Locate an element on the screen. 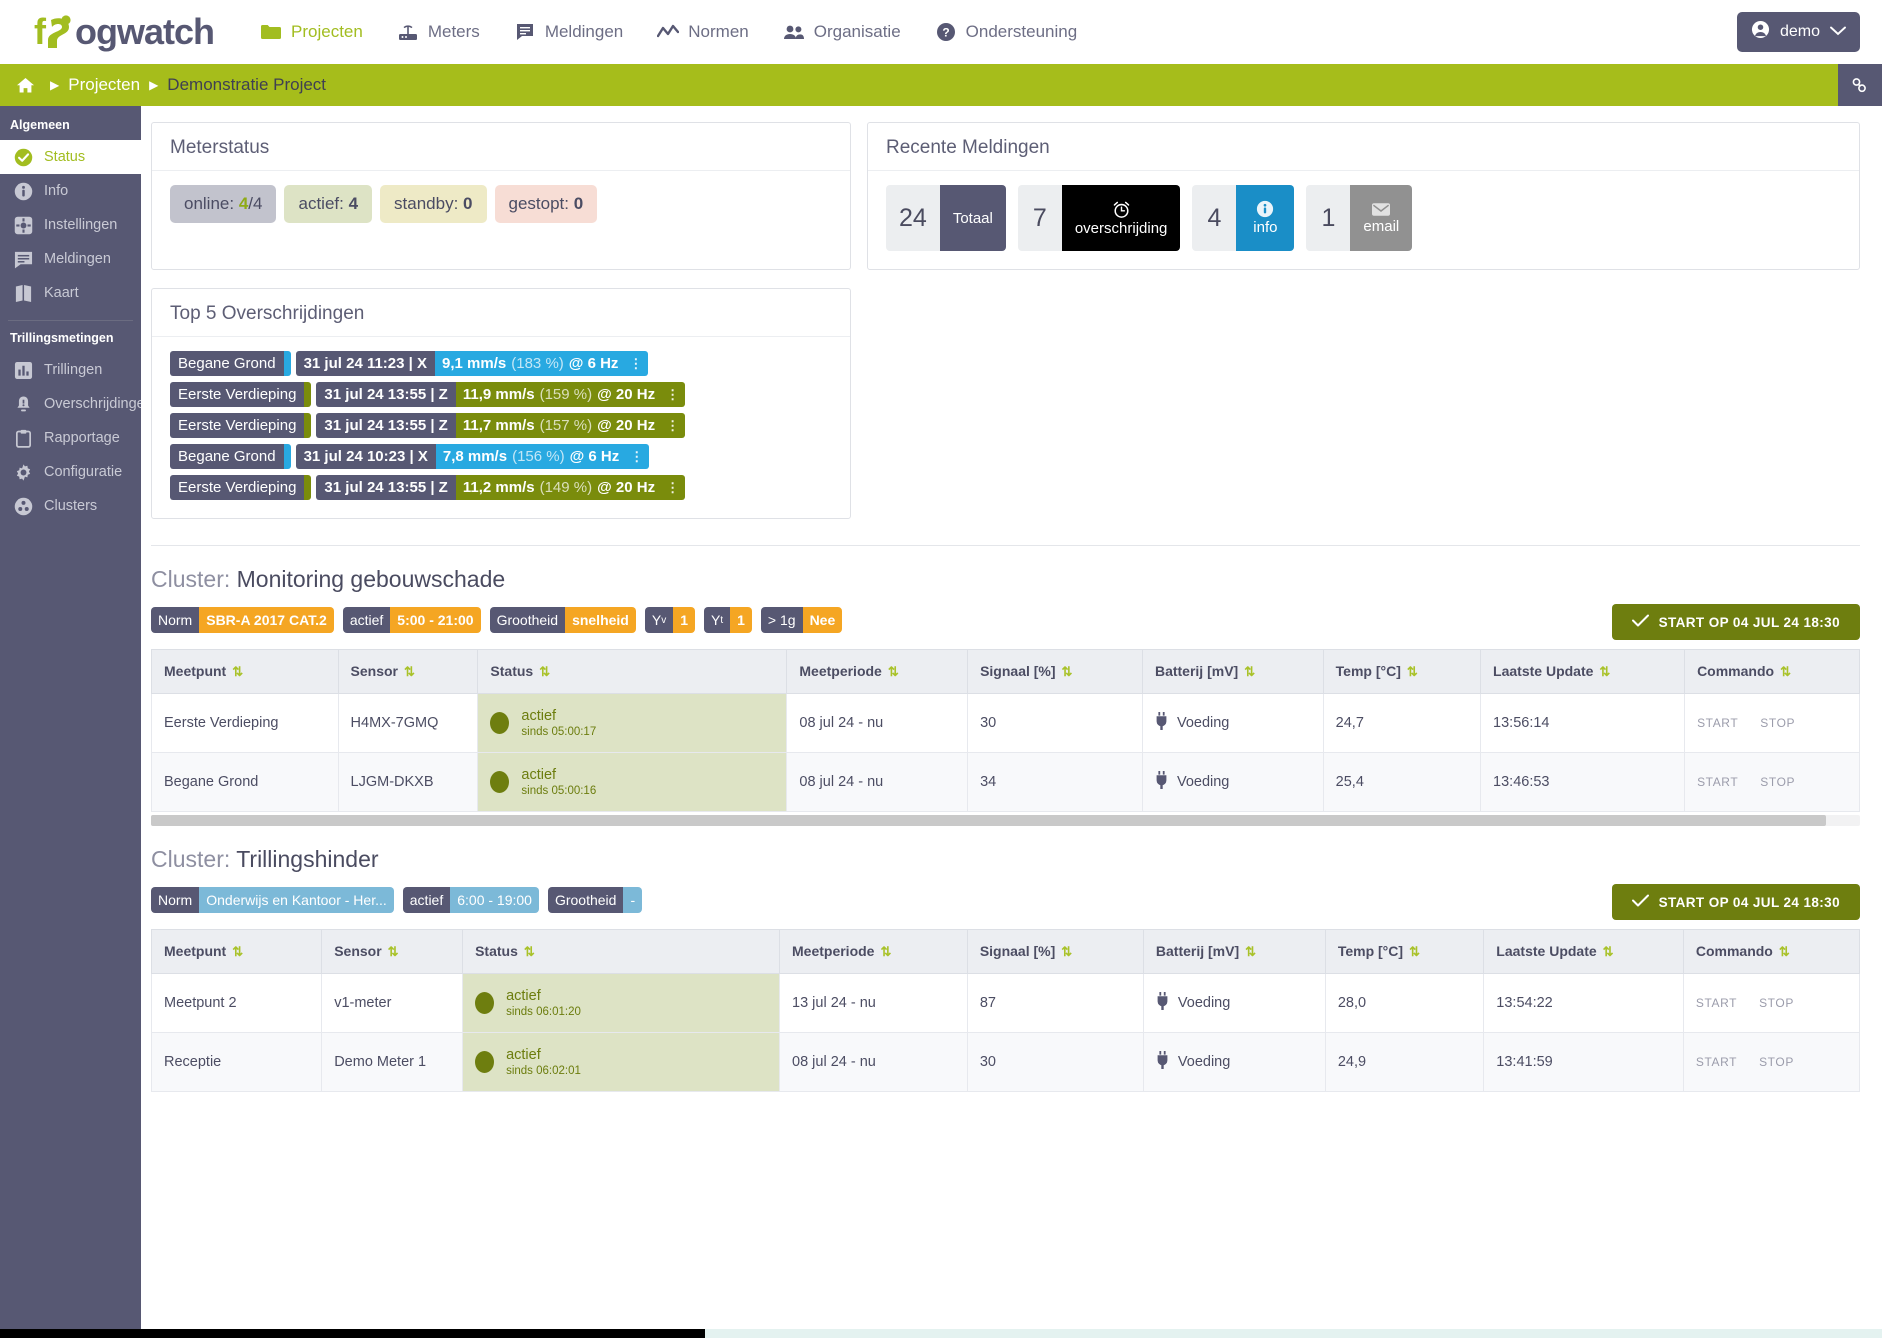  table-horizontal-scrollbar is located at coordinates (1005, 820).